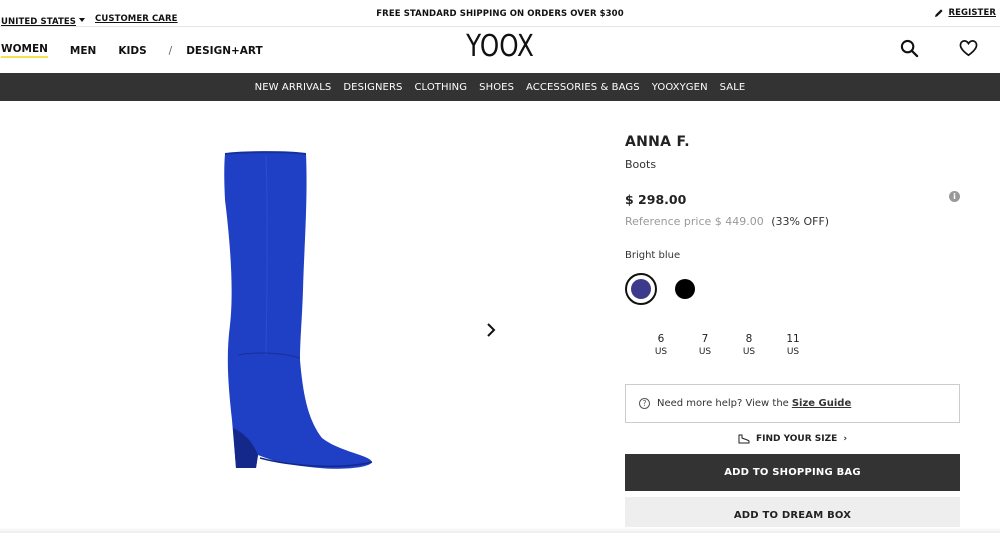  I want to click on nav-women: WOMEN, so click(24, 50).